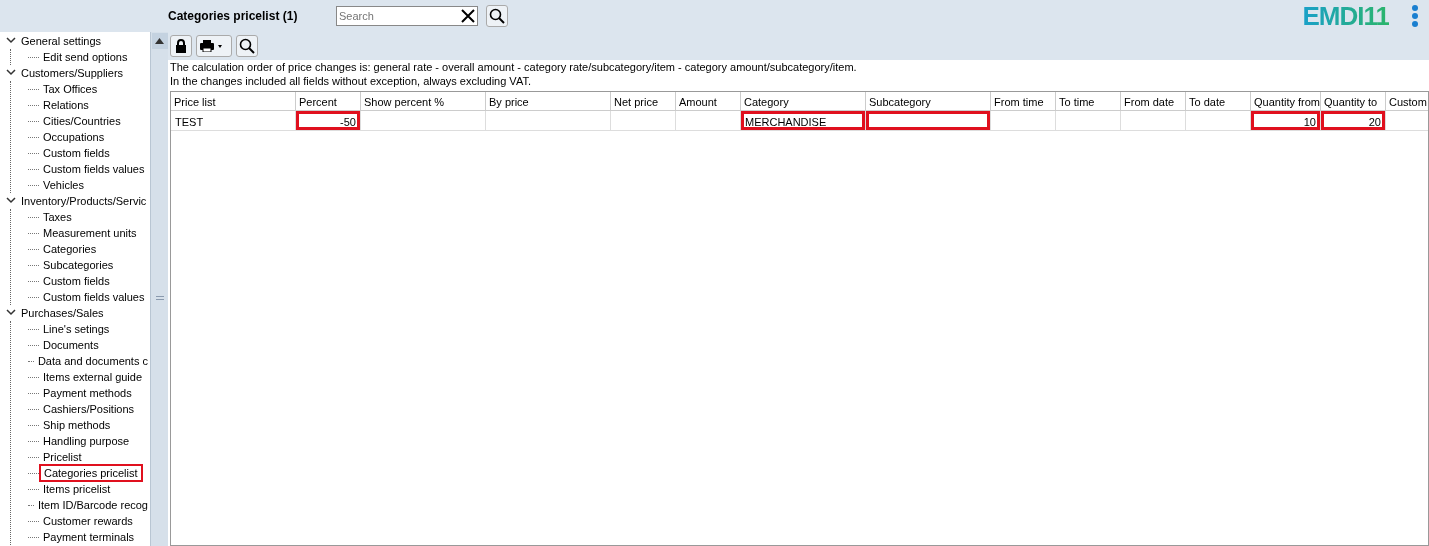 This screenshot has height=546, width=1429. What do you see at coordinates (928, 101) in the screenshot?
I see `column-header: Subcategory` at bounding box center [928, 101].